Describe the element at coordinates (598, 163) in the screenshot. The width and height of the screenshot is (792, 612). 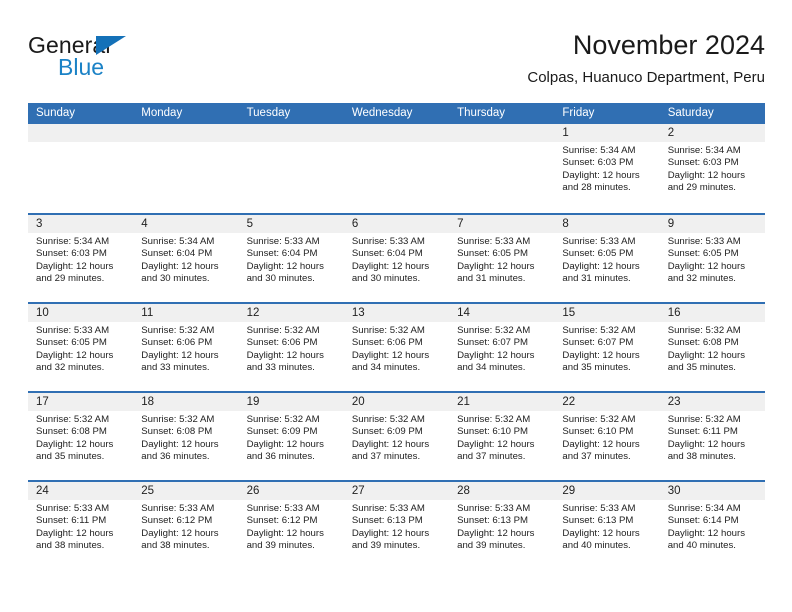
I see `sunset-line: Sunset: 6:03 PM` at that location.